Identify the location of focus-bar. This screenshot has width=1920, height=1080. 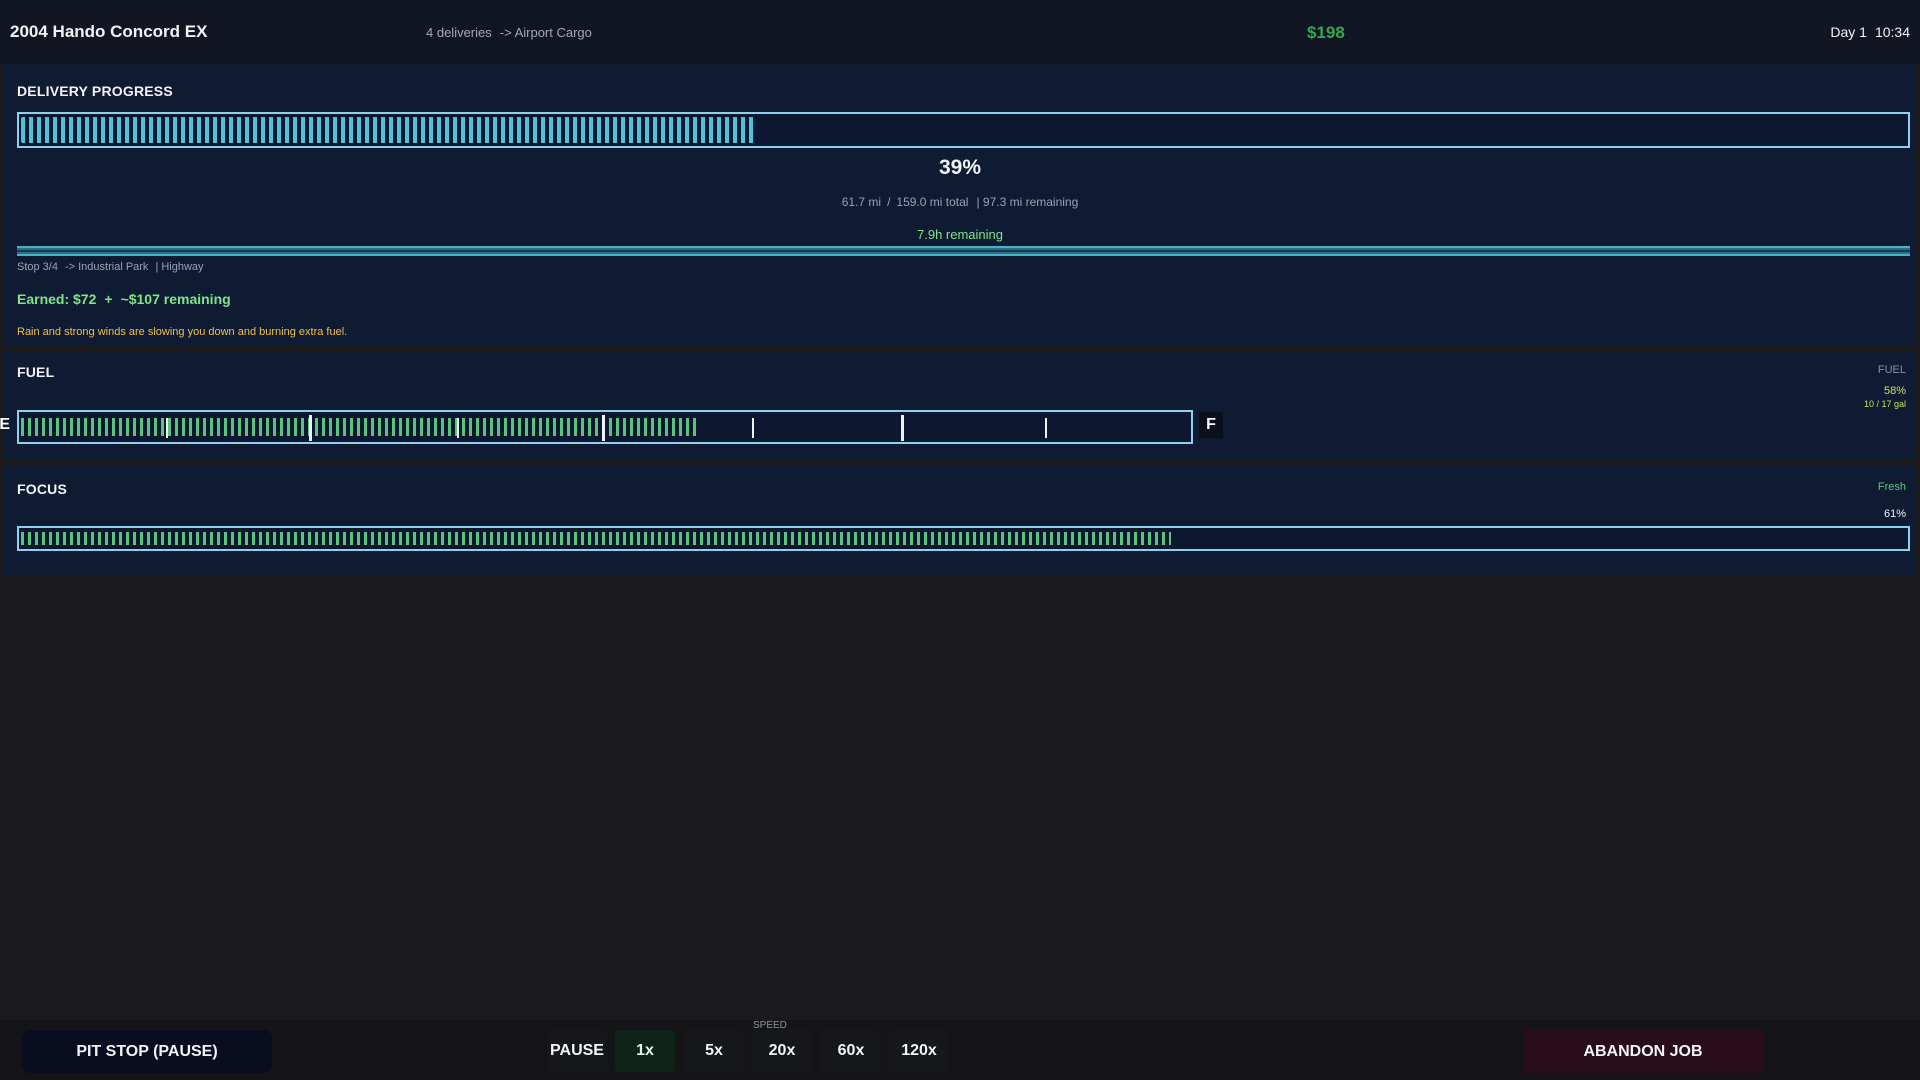
(963, 538).